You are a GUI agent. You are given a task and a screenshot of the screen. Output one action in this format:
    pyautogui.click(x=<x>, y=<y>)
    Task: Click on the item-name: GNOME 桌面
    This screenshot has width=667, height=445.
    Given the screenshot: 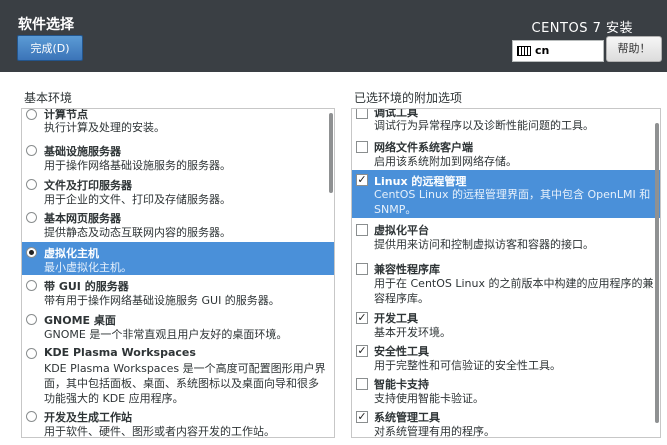 What is the action you would take?
    pyautogui.click(x=80, y=320)
    